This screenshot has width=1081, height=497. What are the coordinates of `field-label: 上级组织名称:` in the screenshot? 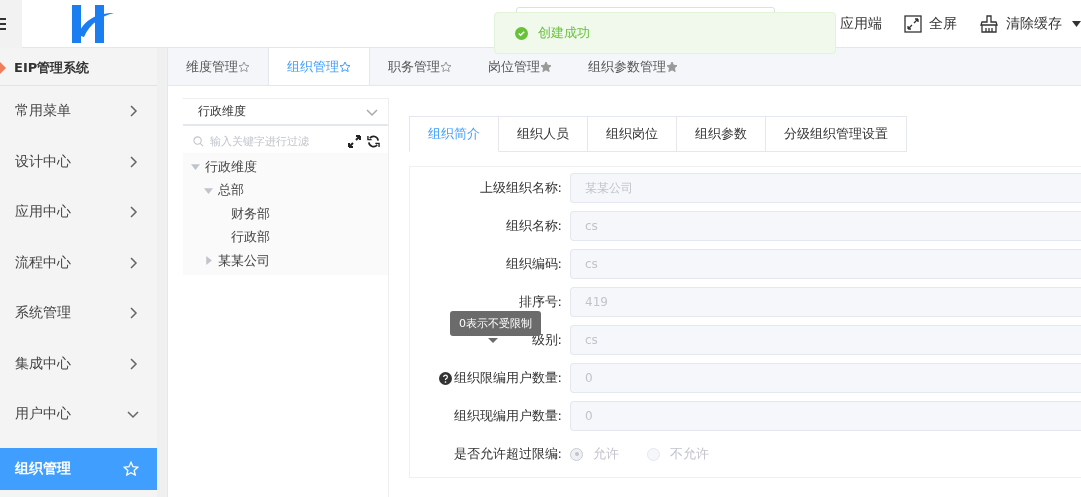 It's located at (520, 188).